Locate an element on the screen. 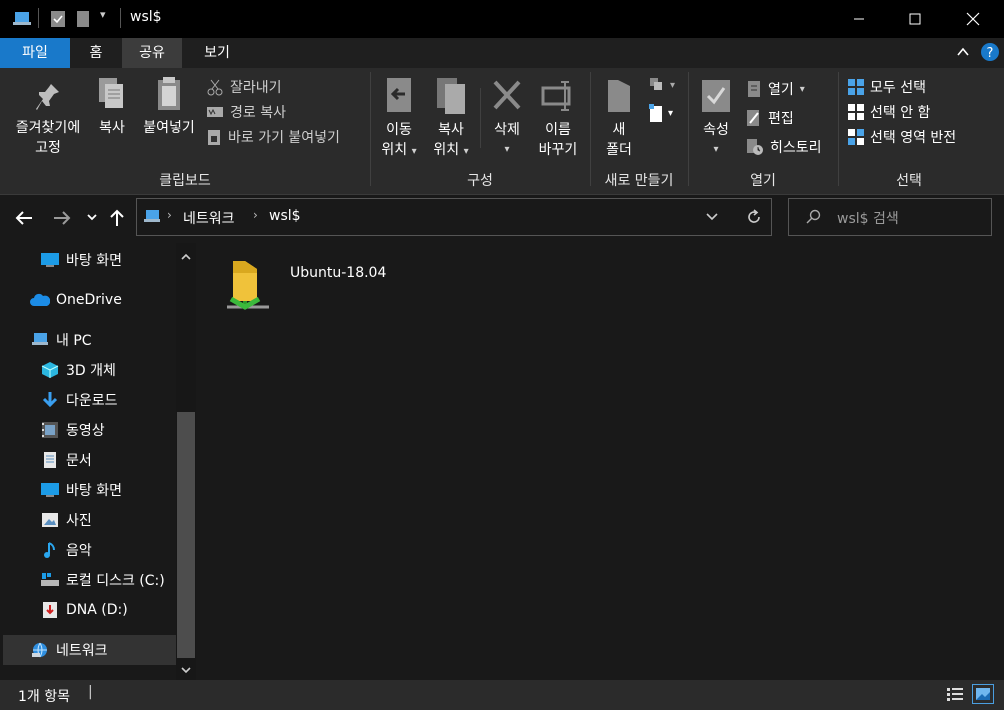 The image size is (1004, 710). move-to-label-line1: 이동 is located at coordinates (399, 130).